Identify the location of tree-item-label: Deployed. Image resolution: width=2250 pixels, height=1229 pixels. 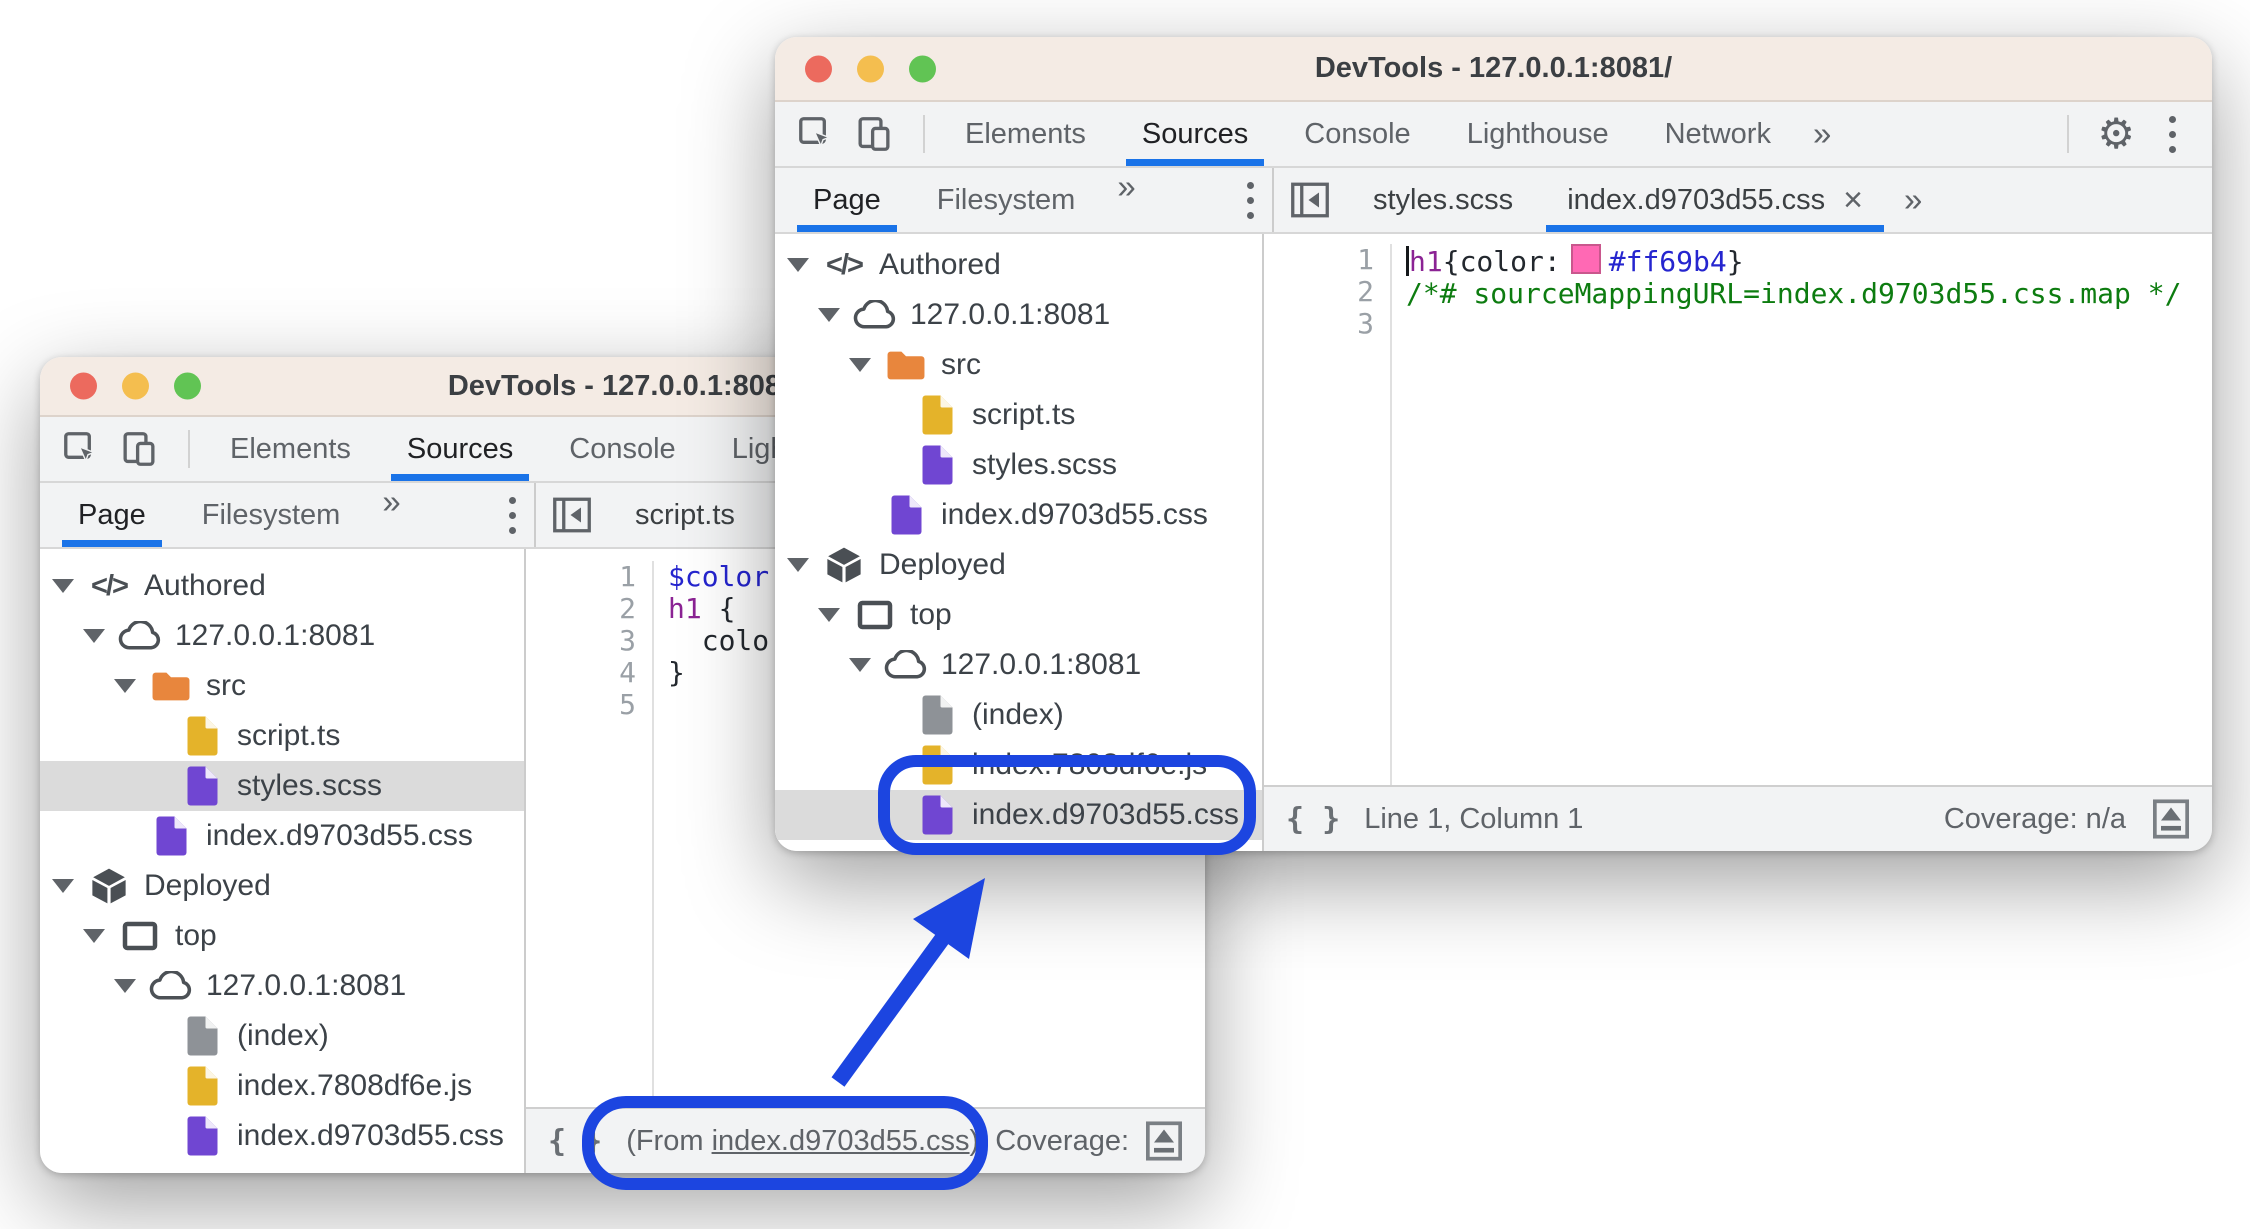
(942, 564).